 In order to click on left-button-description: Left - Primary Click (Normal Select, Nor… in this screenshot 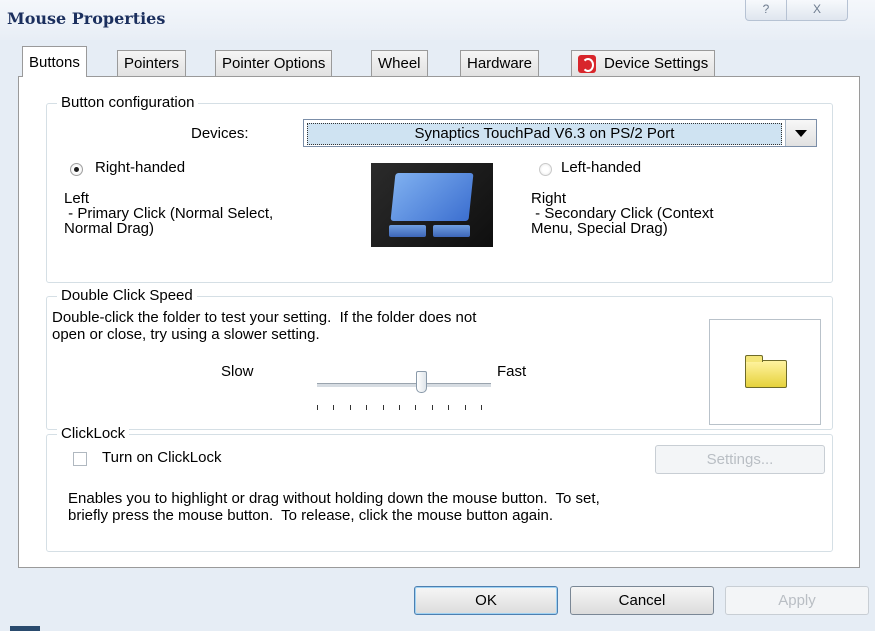, I will do `click(168, 213)`.